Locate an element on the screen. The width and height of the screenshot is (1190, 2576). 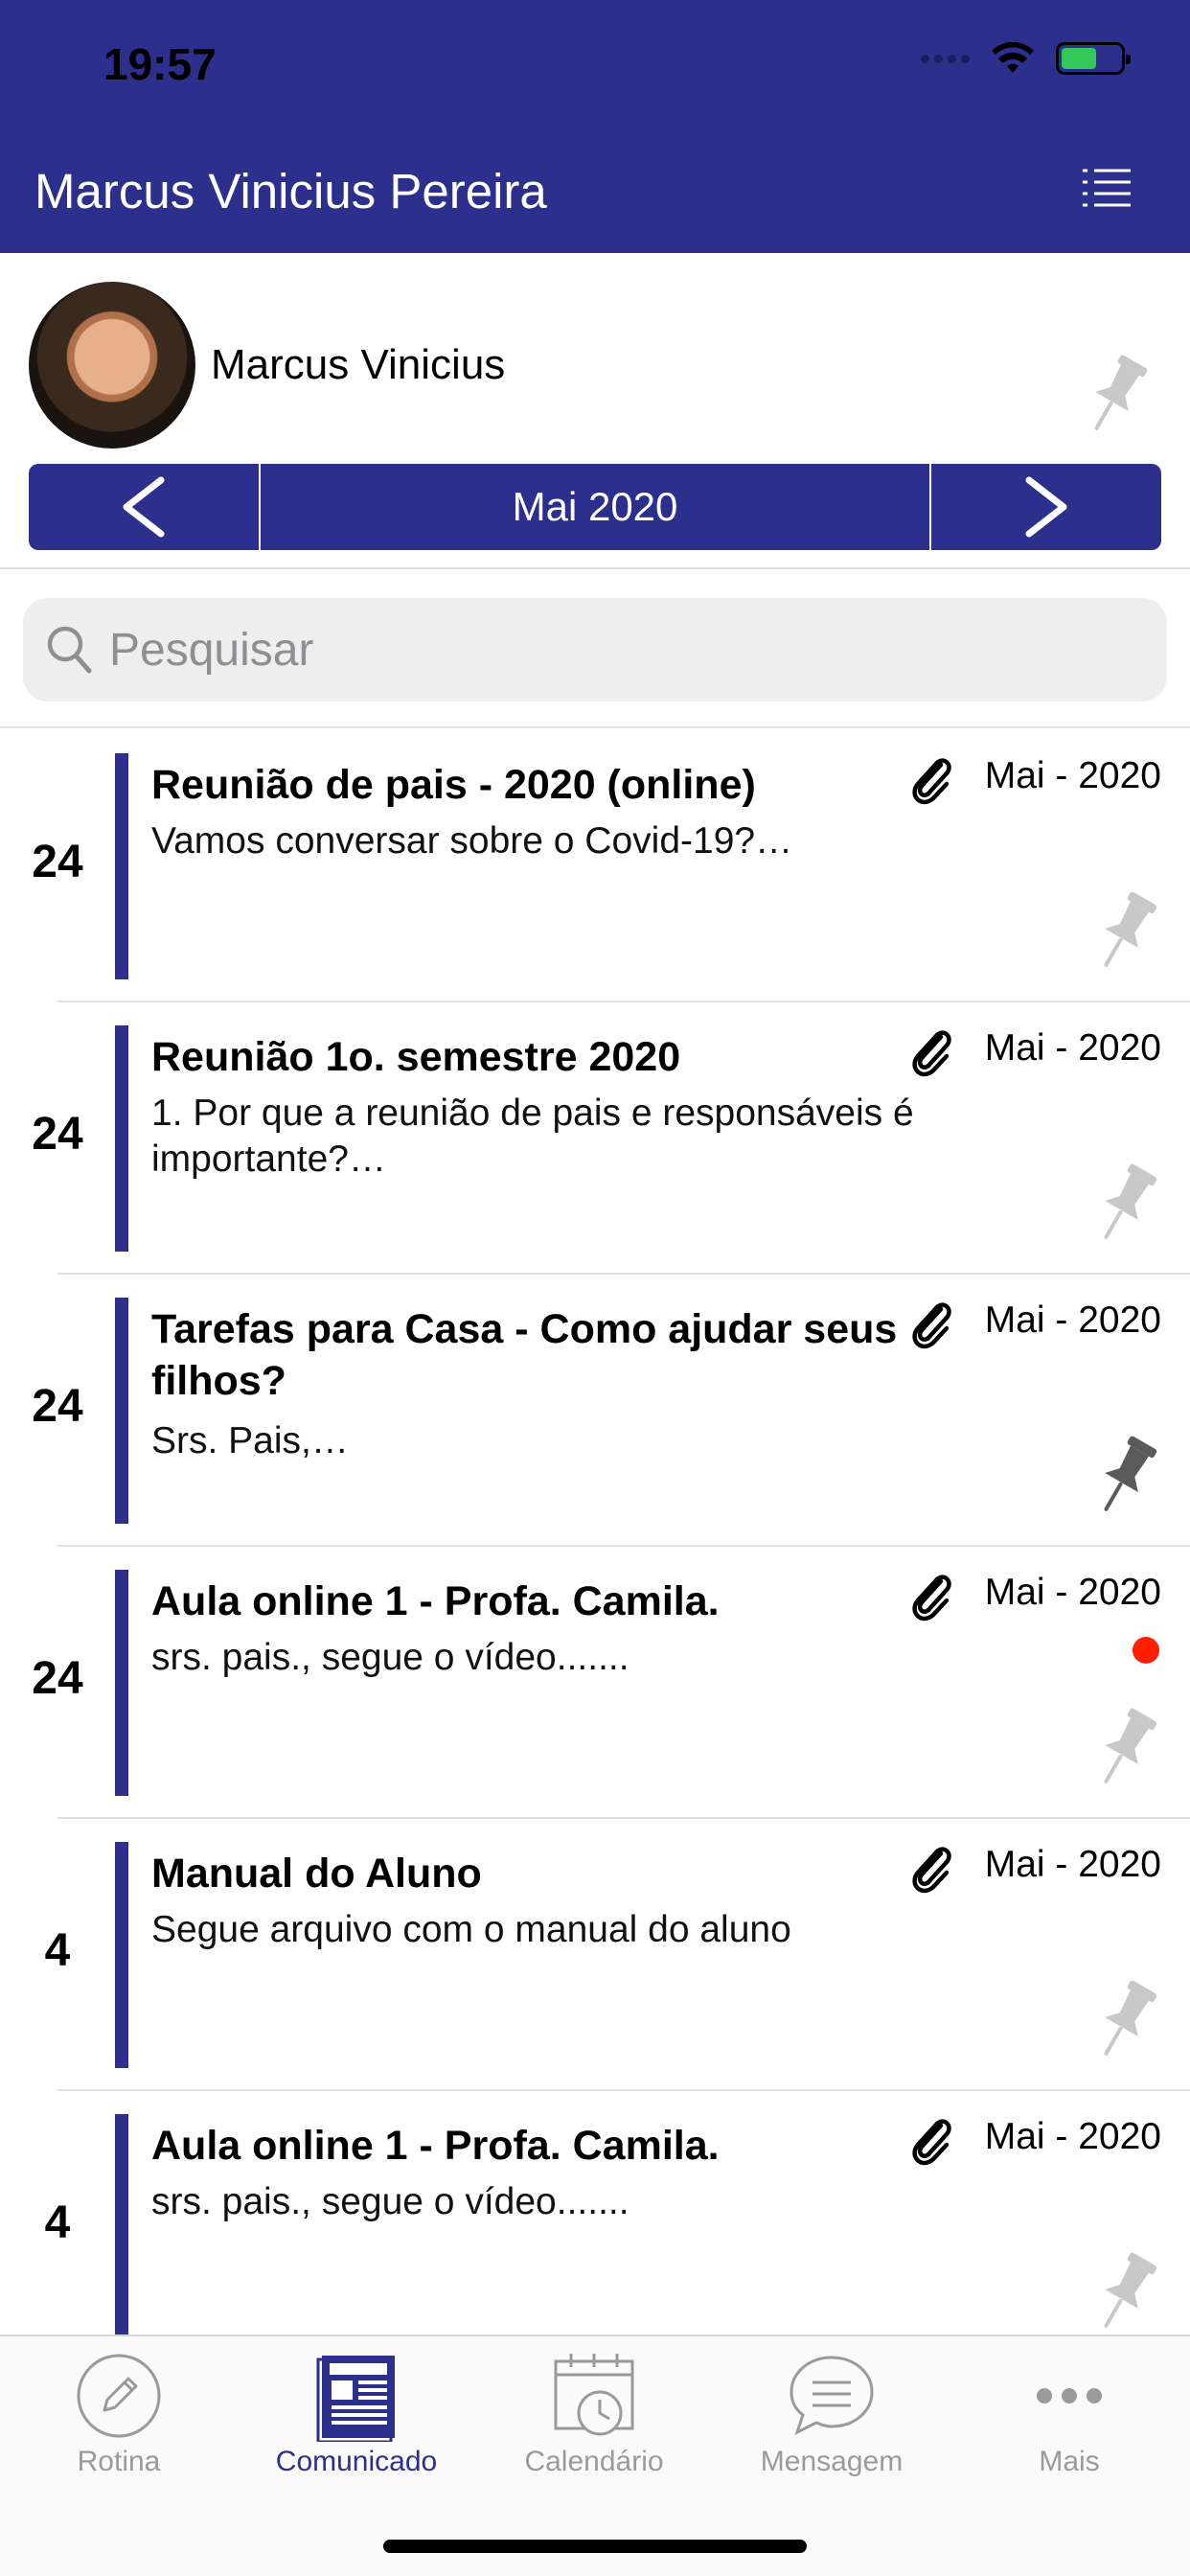
tab-label: Calendário is located at coordinates (594, 2461).